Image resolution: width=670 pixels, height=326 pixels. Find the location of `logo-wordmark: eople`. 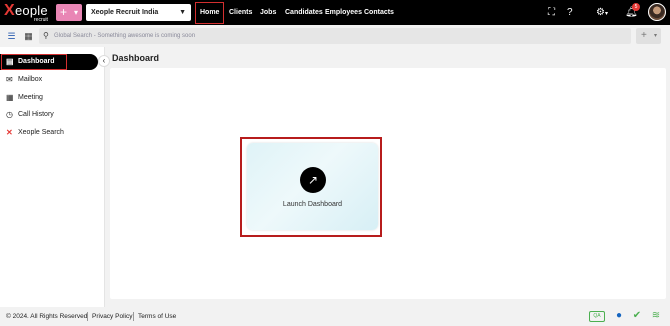

logo-wordmark: eople is located at coordinates (31, 10).